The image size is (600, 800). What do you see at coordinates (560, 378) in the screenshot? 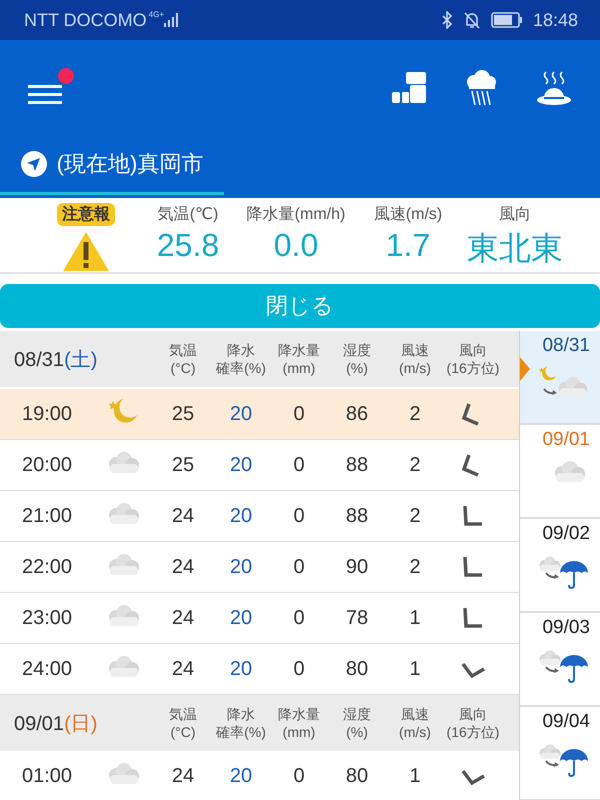
I see `day-tab: 08/31` at bounding box center [560, 378].